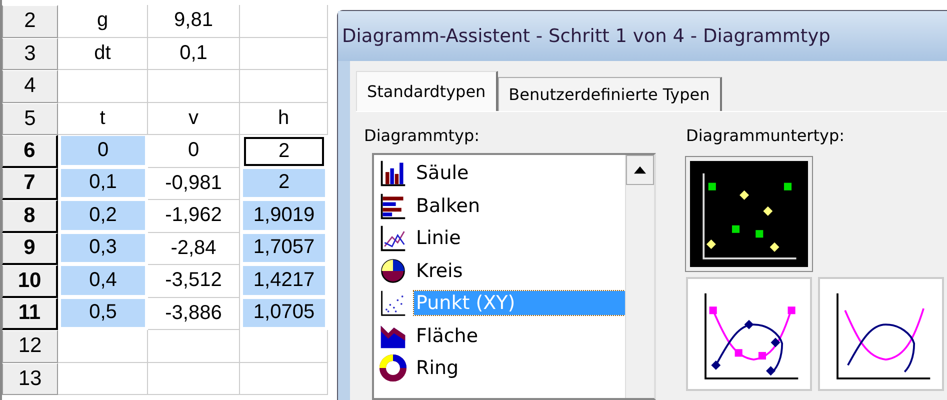  Describe the element at coordinates (610, 94) in the screenshot. I see `tab: Benutzerdefinierte Typen` at that location.